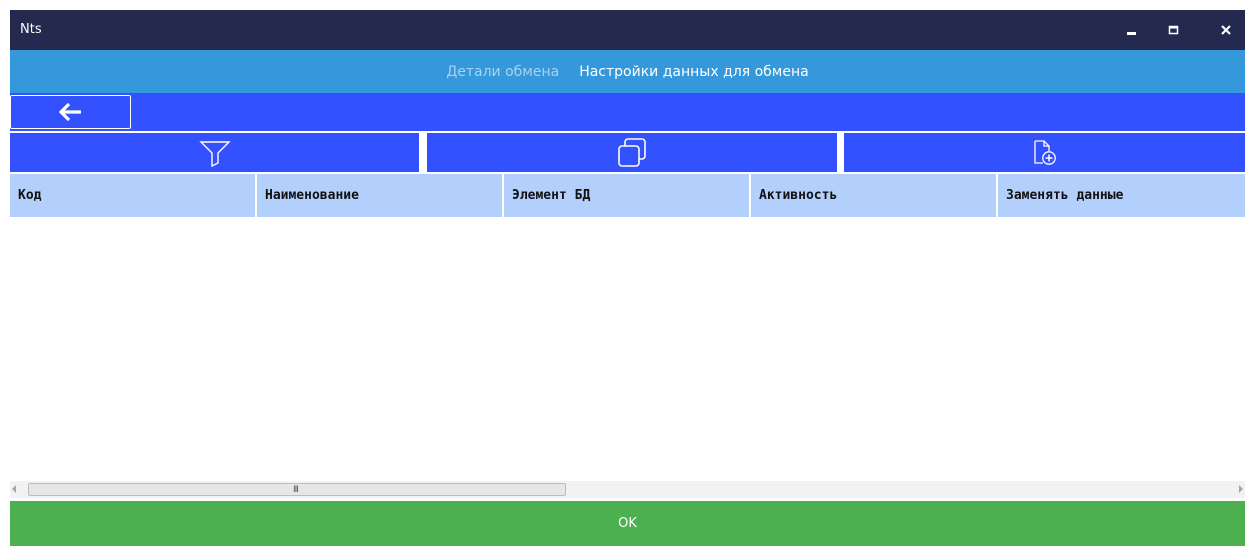  What do you see at coordinates (133, 195) in the screenshot?
I see `column-header-code: Код` at bounding box center [133, 195].